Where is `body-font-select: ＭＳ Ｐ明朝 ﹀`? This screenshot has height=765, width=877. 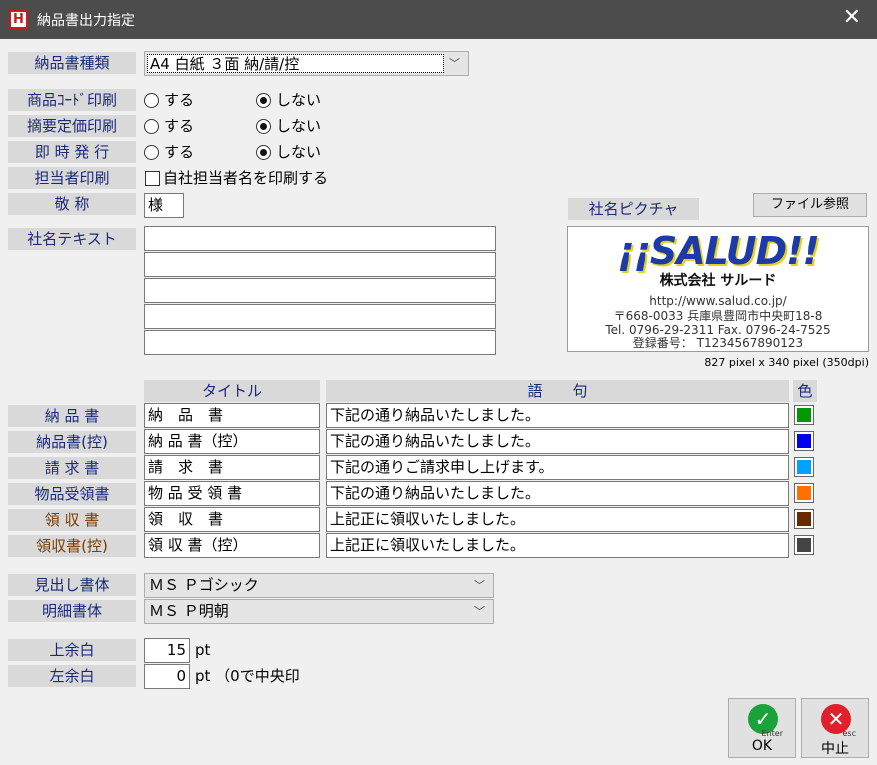 body-font-select: ＭＳ Ｐ明朝 ﹀ is located at coordinates (319, 611).